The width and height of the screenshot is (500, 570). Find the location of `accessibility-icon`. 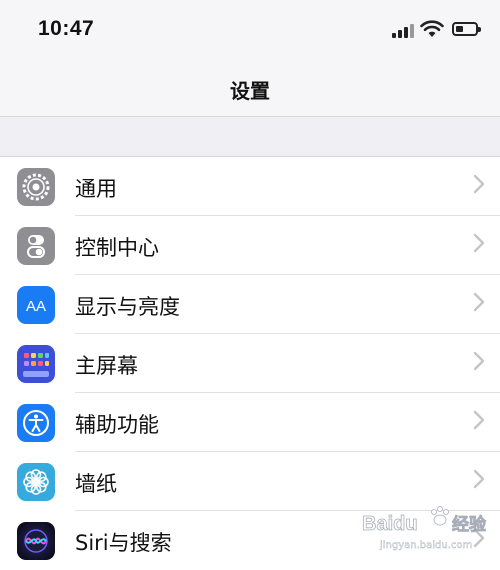

accessibility-icon is located at coordinates (36, 423).